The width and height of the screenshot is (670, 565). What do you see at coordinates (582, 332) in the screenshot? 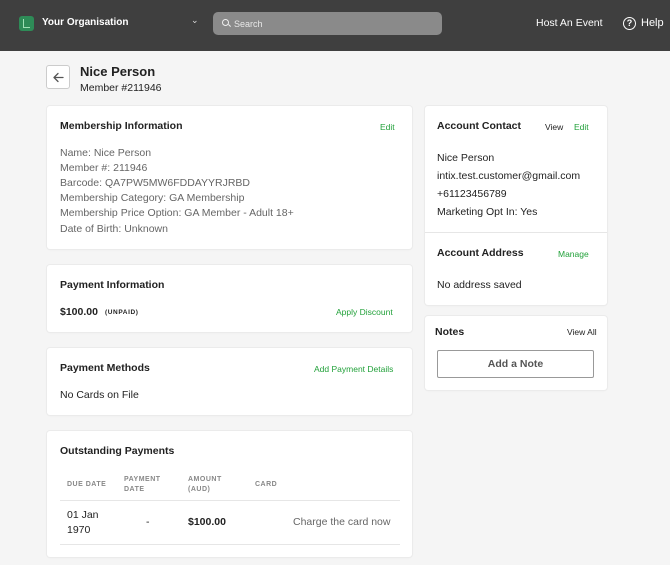
I see `view-all-notes-link: View All` at bounding box center [582, 332].